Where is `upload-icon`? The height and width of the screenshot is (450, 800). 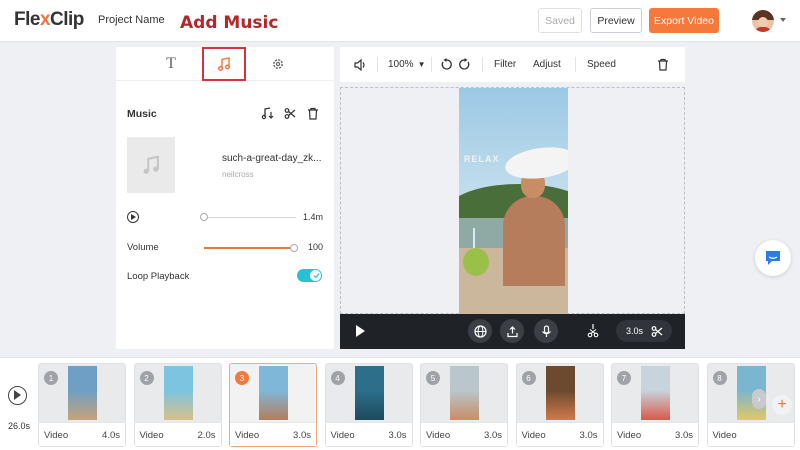 upload-icon is located at coordinates (512, 331).